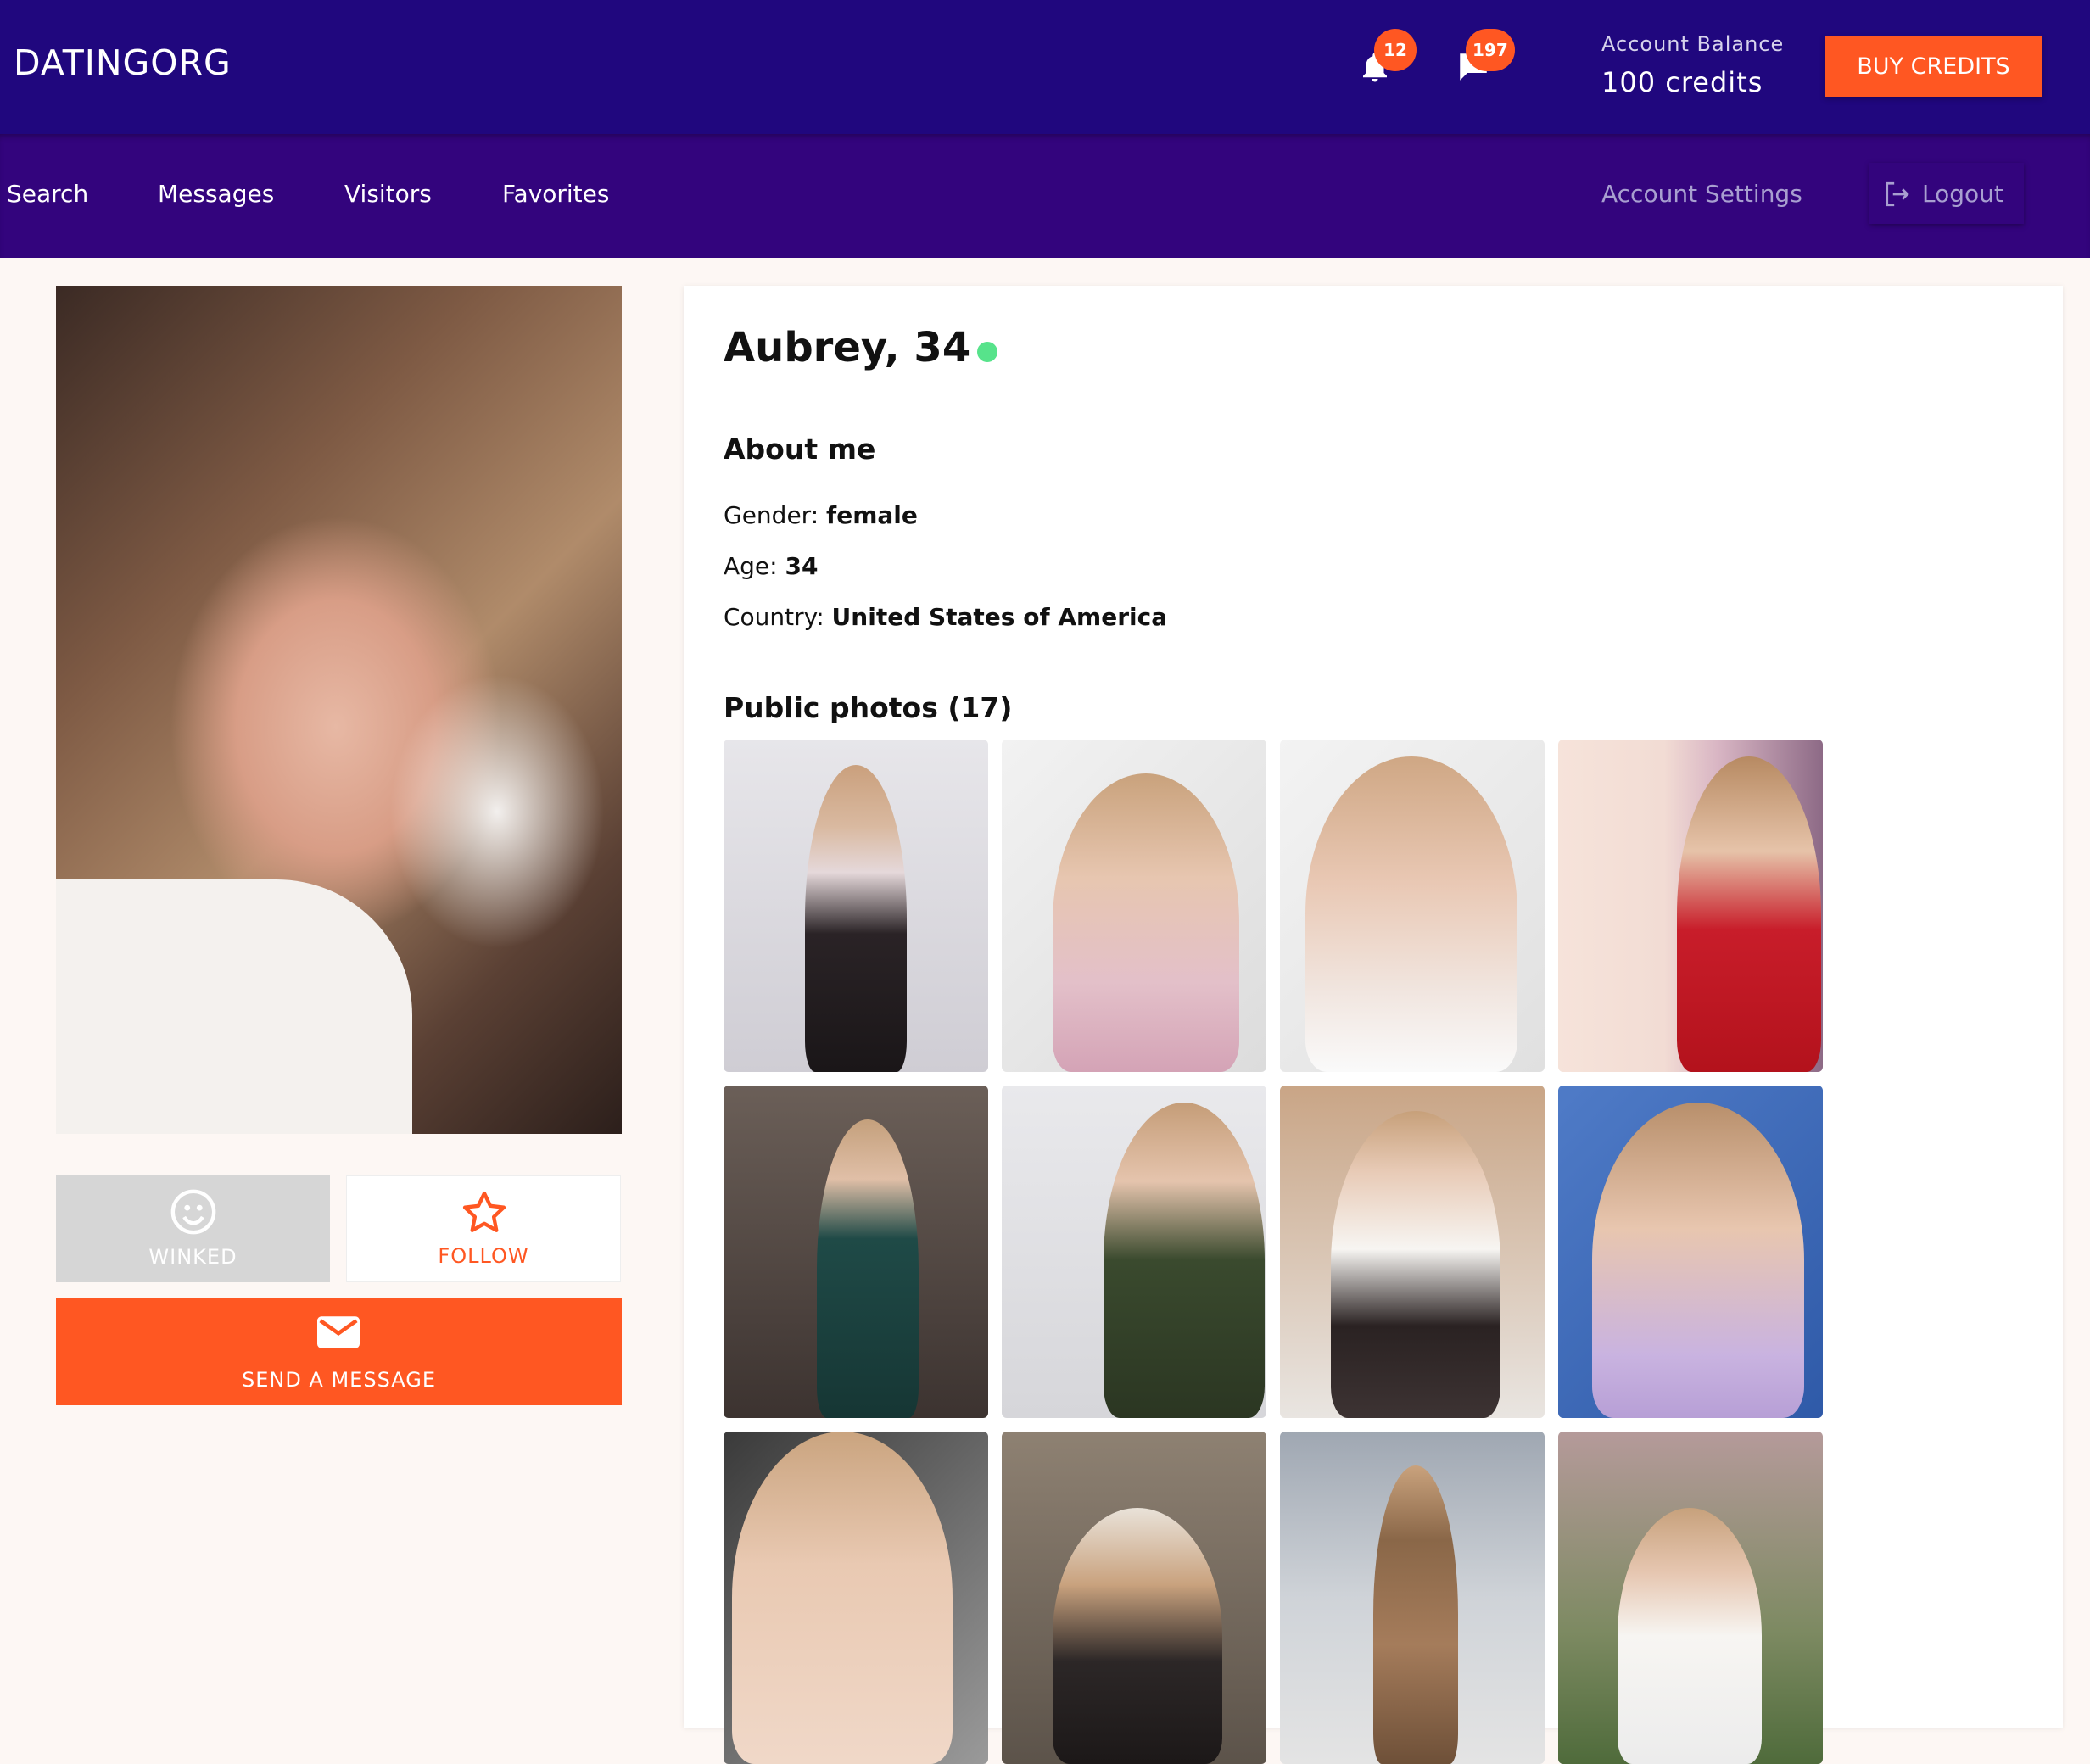  Describe the element at coordinates (47, 194) in the screenshot. I see `nav-search: Search` at that location.